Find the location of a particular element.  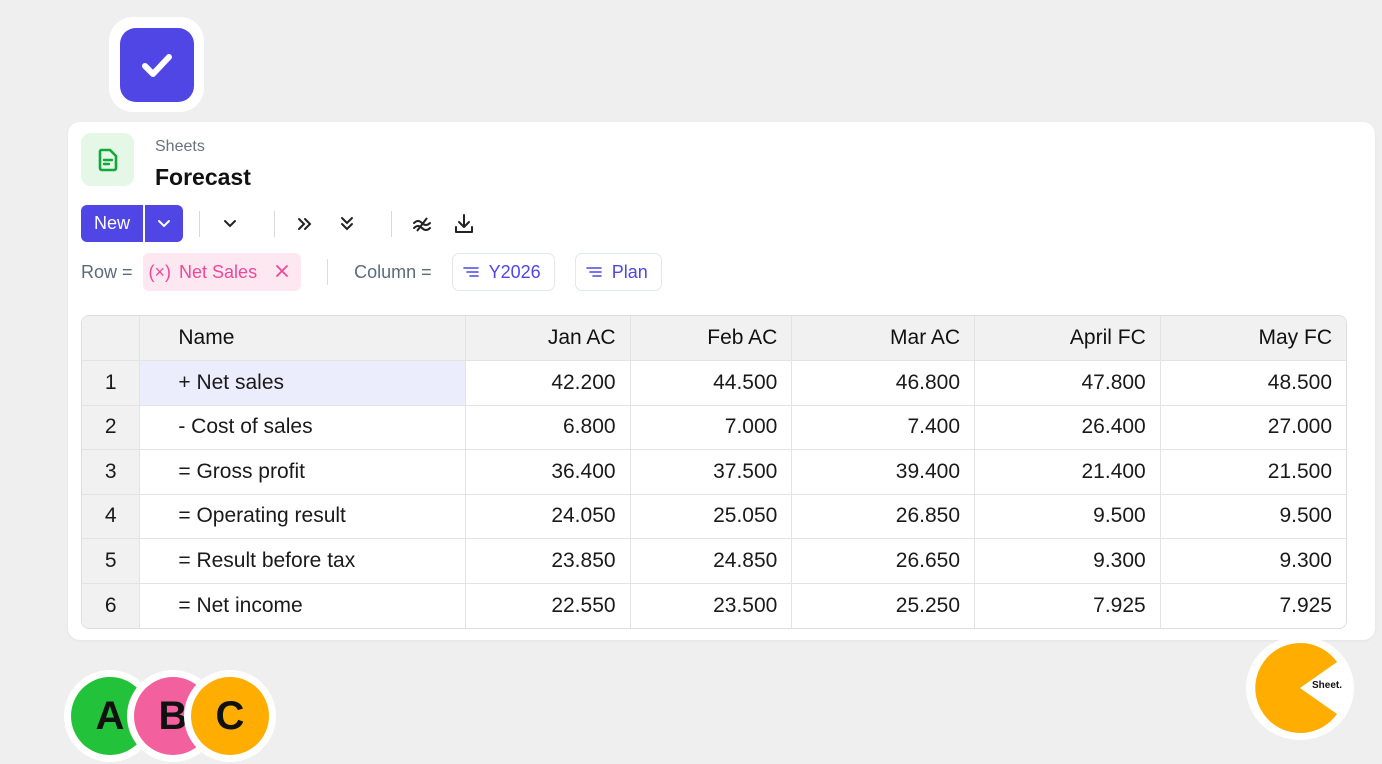

value-cell: 39.400 is located at coordinates (883, 472).